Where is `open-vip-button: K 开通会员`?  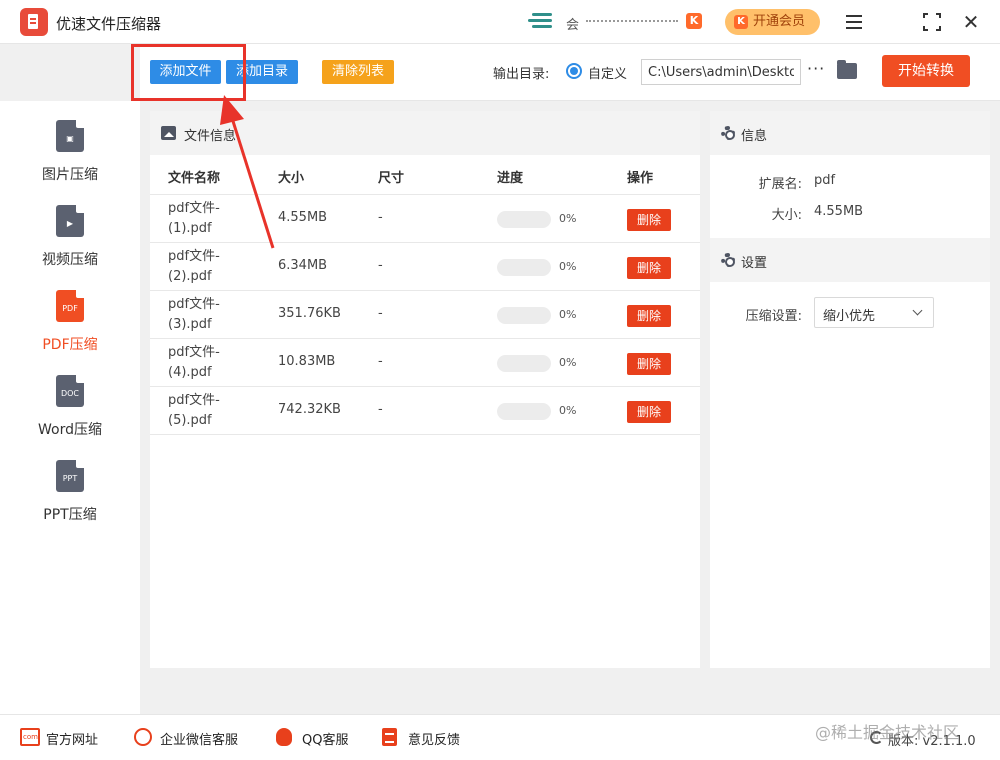
open-vip-button: K 开通会员 is located at coordinates (772, 22).